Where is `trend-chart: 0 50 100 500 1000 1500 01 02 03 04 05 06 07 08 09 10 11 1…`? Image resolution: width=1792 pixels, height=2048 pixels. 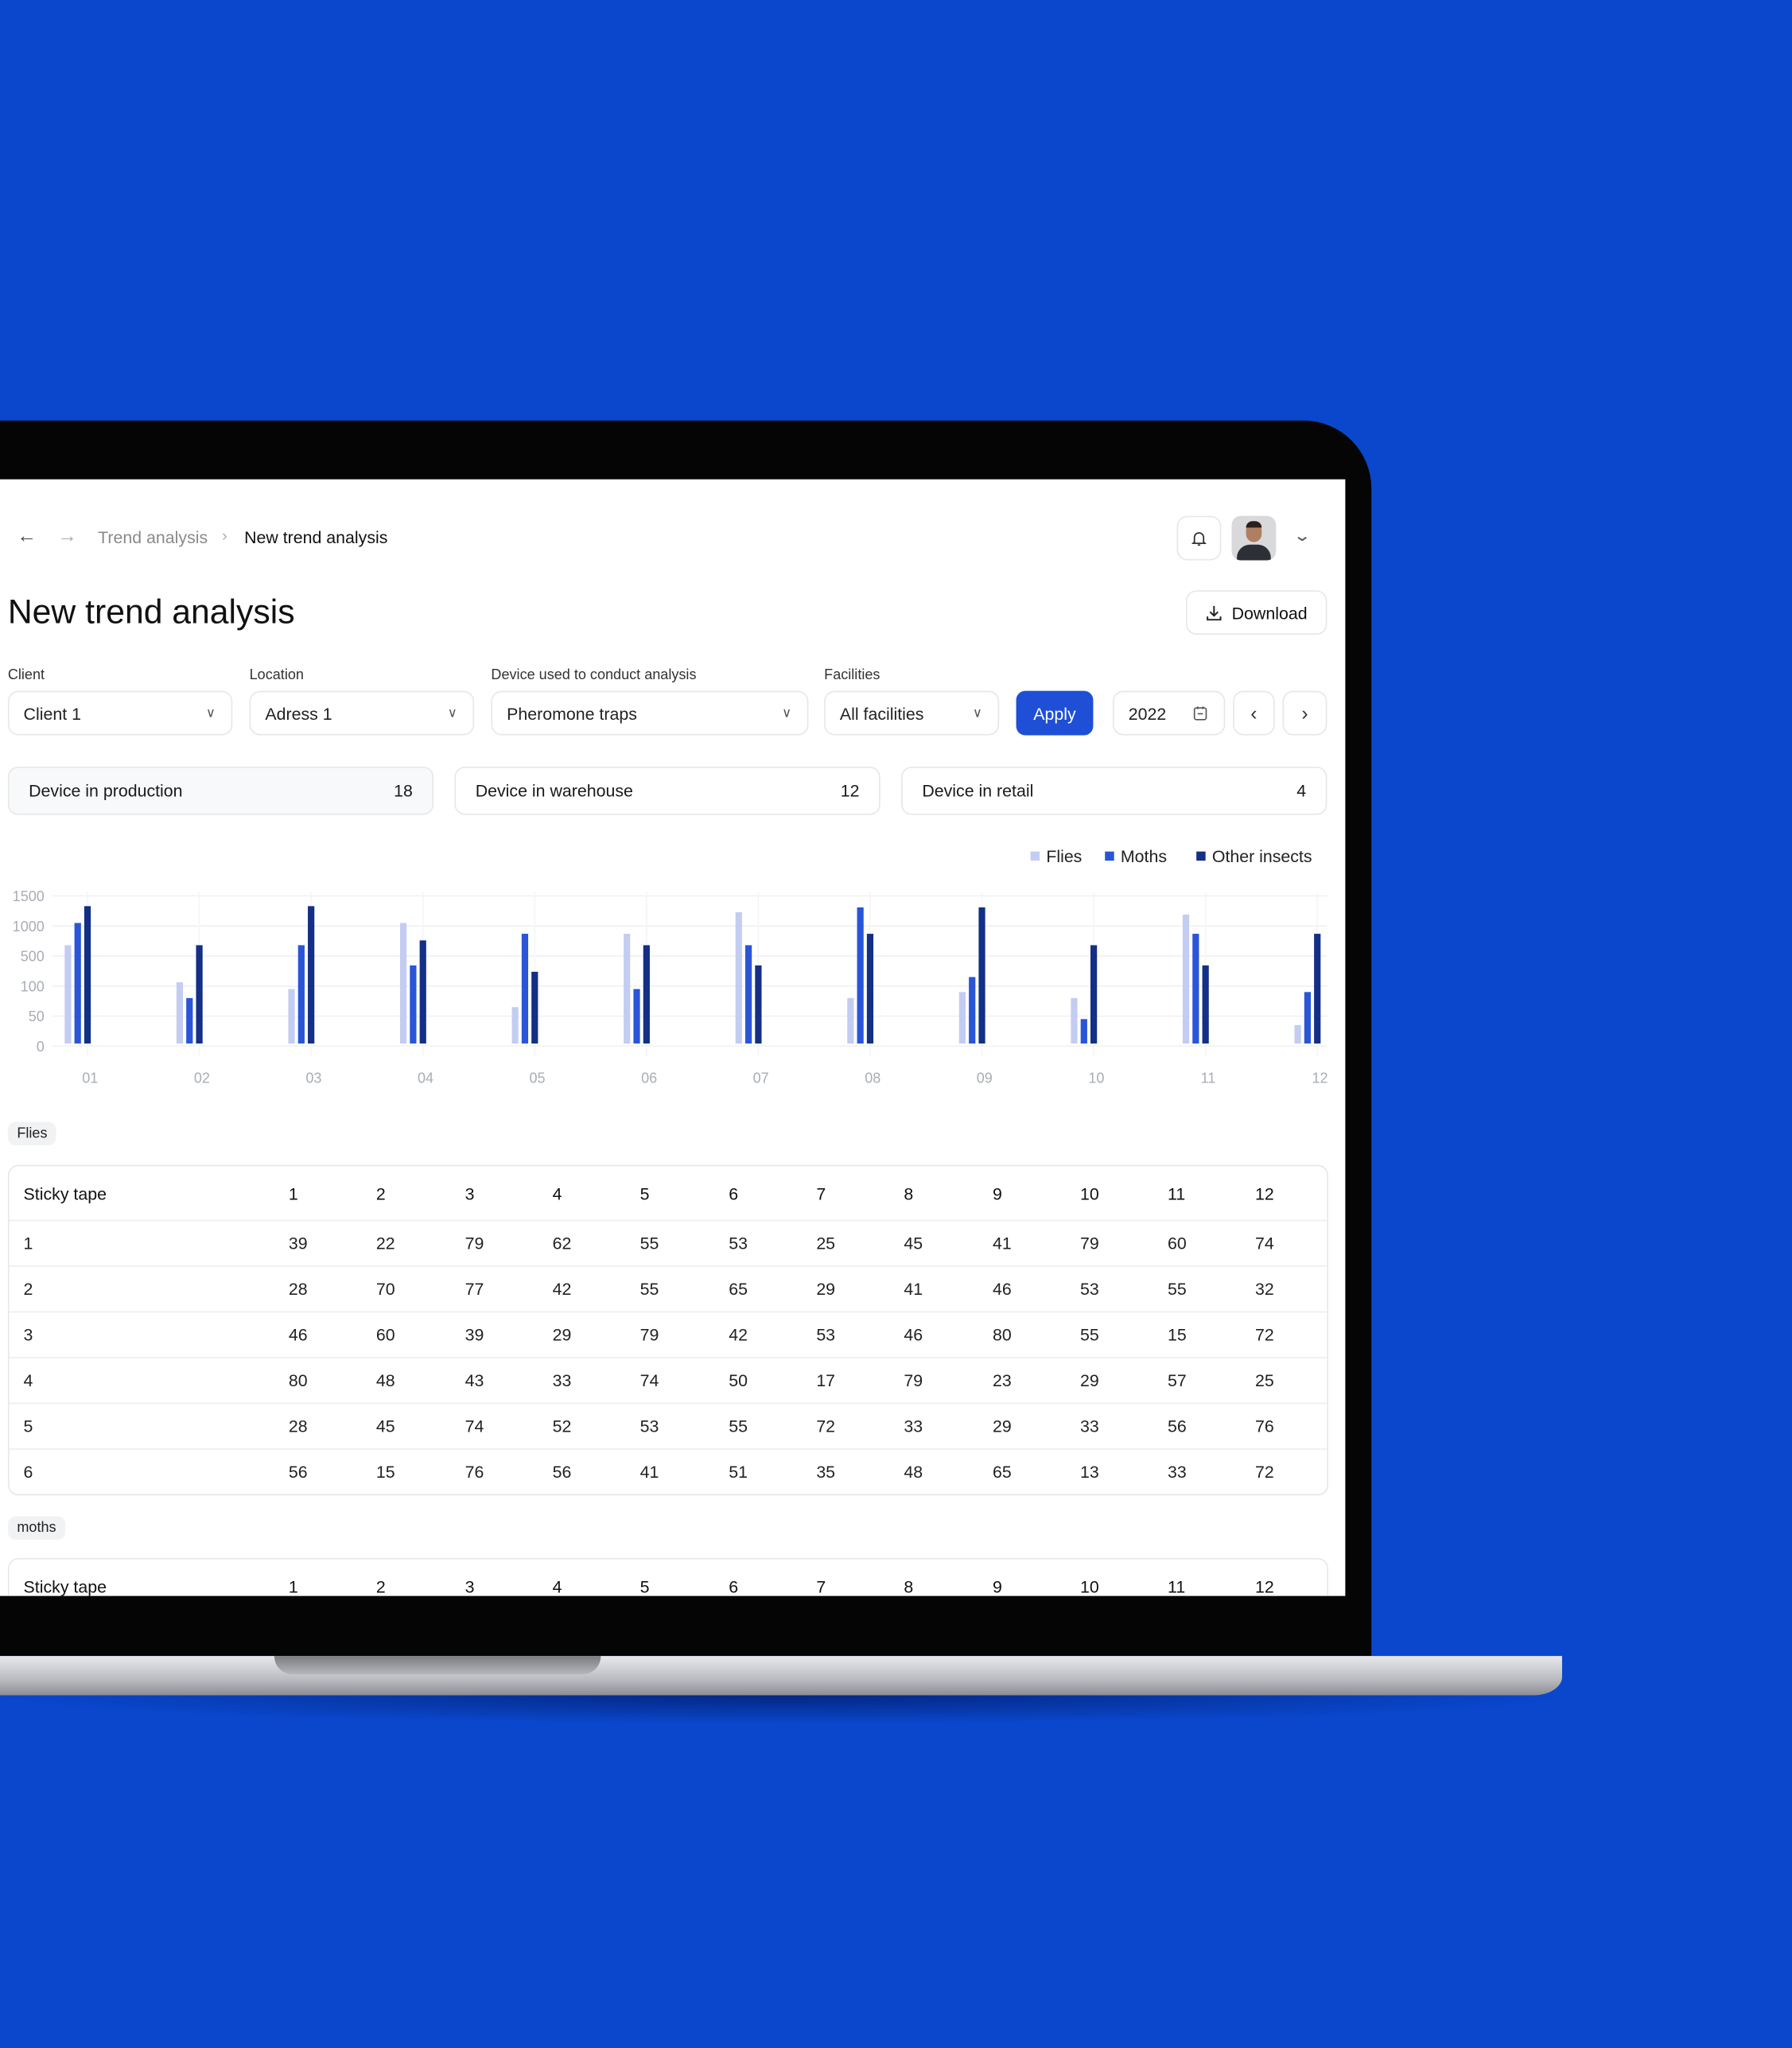 trend-chart: 0 50 100 500 1000 1500 01 02 03 04 05 06 07 08 09 10 11 1… is located at coordinates (670, 967).